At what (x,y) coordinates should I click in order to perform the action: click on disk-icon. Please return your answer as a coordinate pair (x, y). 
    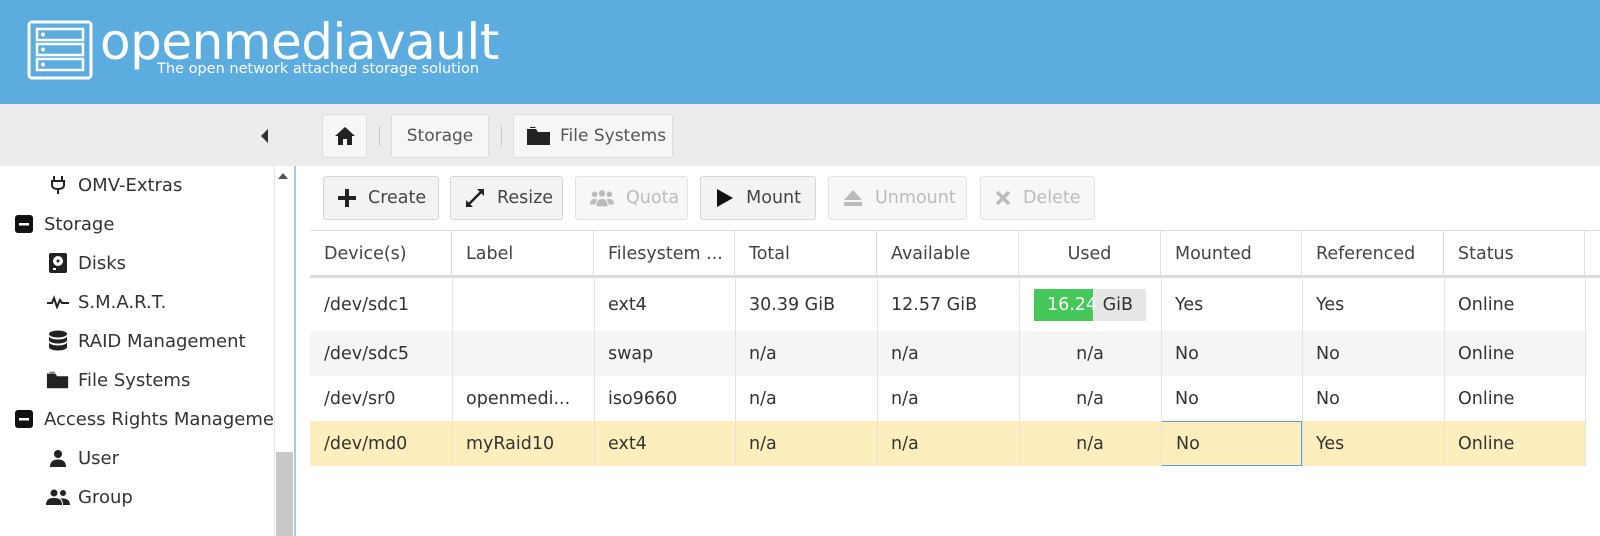
    Looking at the image, I should click on (58, 263).